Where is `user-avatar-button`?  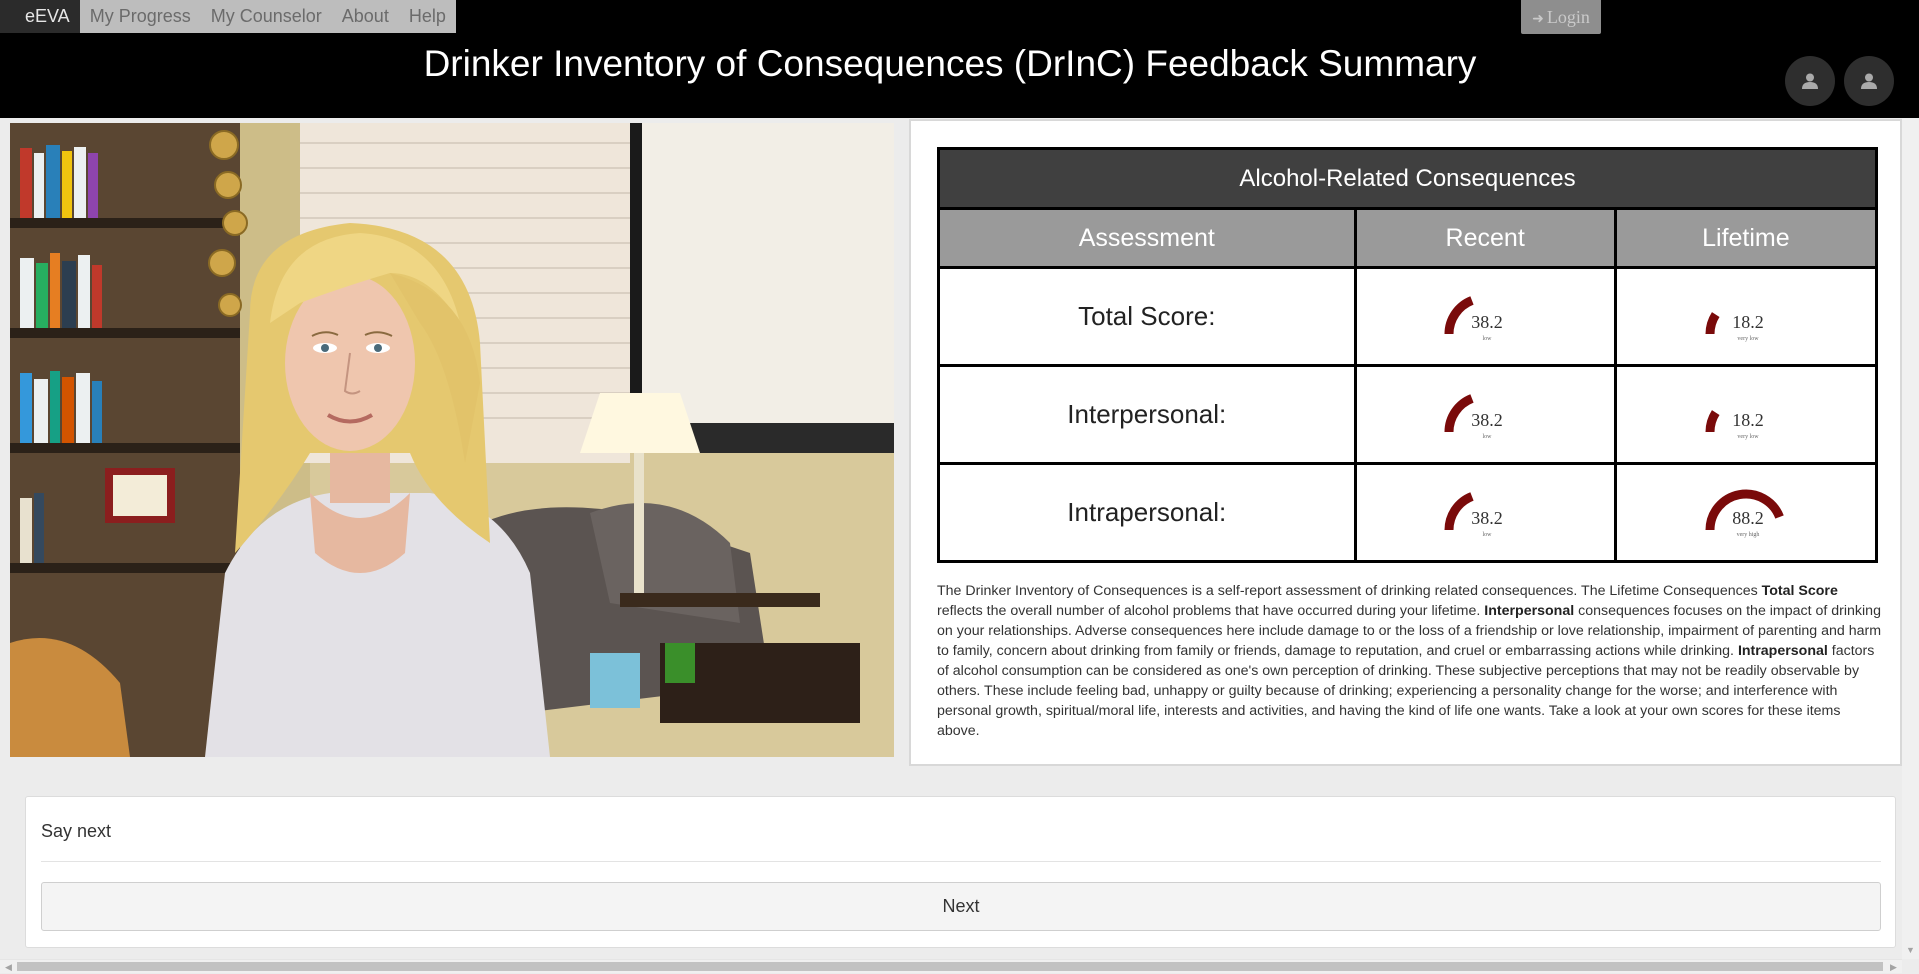 user-avatar-button is located at coordinates (1810, 81).